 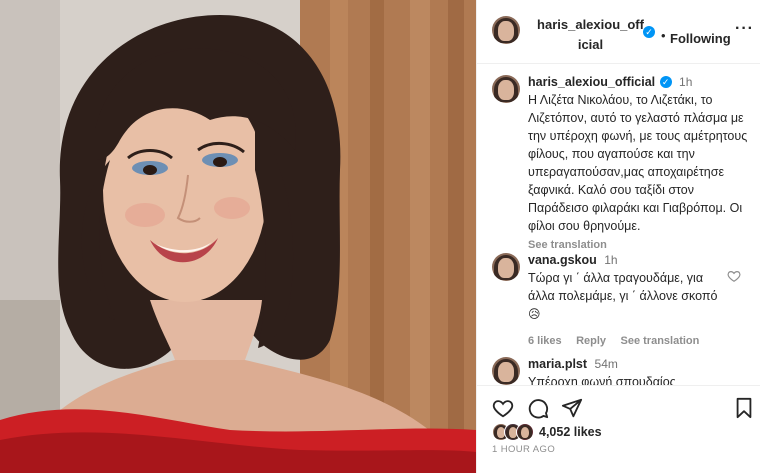 What do you see at coordinates (506, 89) in the screenshot?
I see `caption-author-avatar` at bounding box center [506, 89].